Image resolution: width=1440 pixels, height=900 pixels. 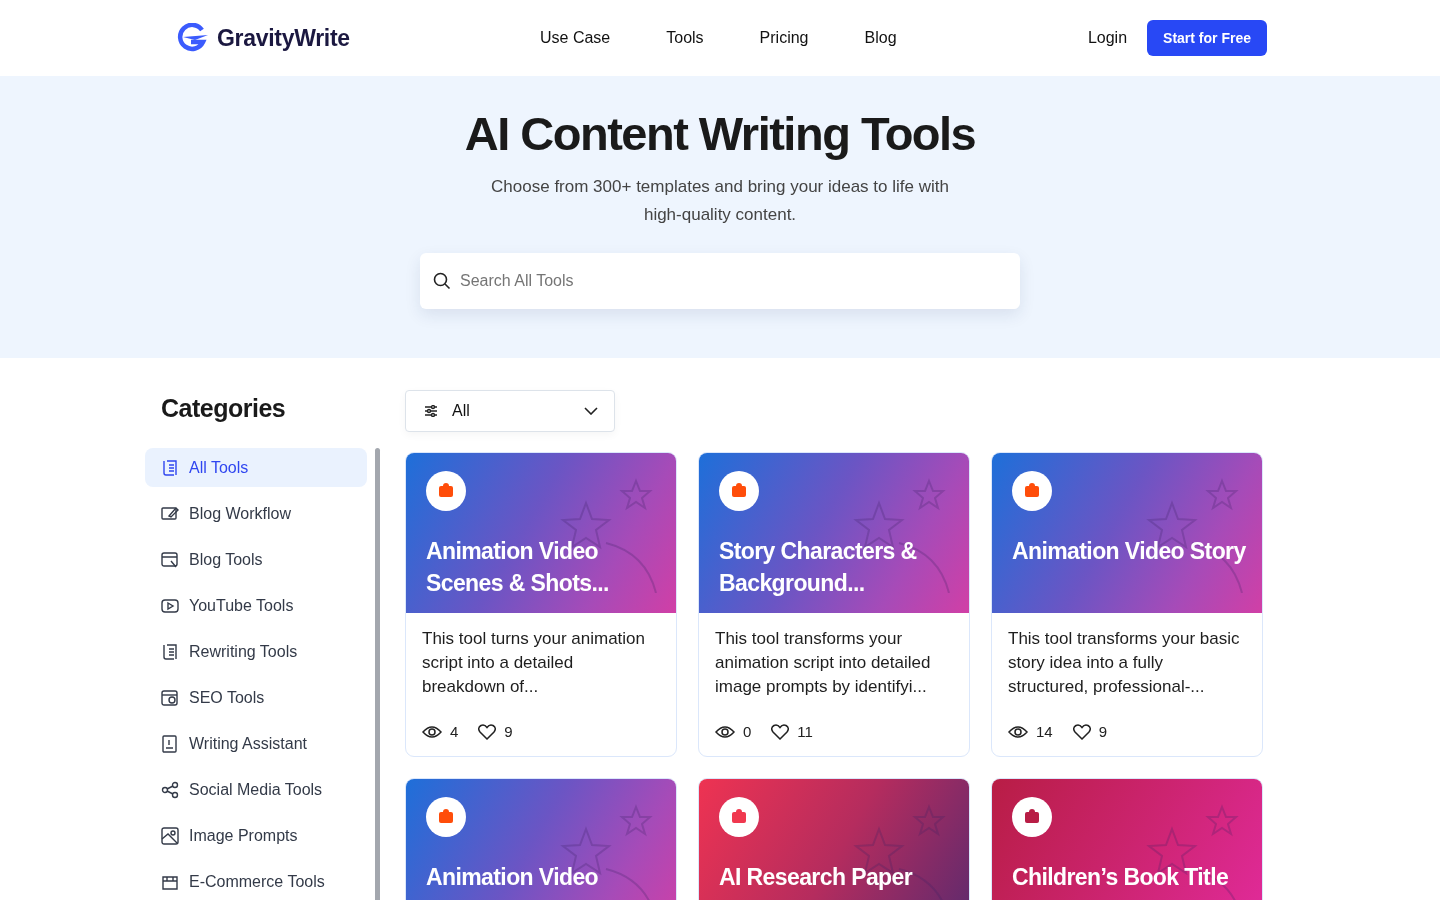 What do you see at coordinates (880, 38) in the screenshot?
I see `nav-link: Blog` at bounding box center [880, 38].